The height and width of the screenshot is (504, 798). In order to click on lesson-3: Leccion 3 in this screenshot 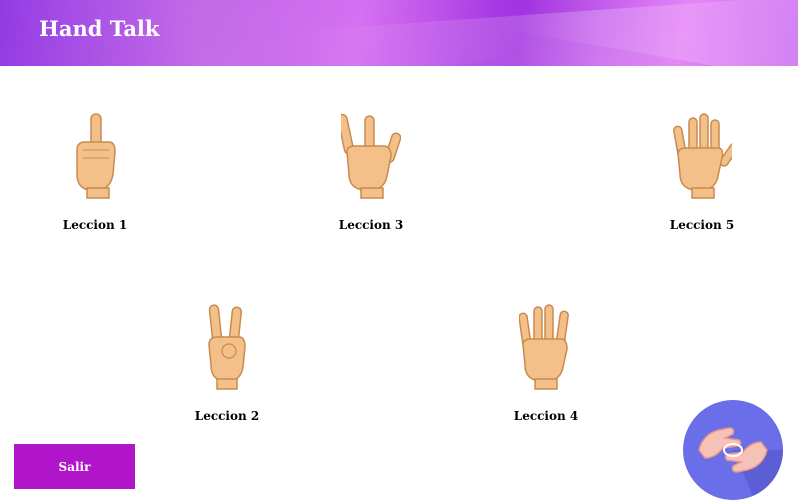, I will do `click(371, 172)`.